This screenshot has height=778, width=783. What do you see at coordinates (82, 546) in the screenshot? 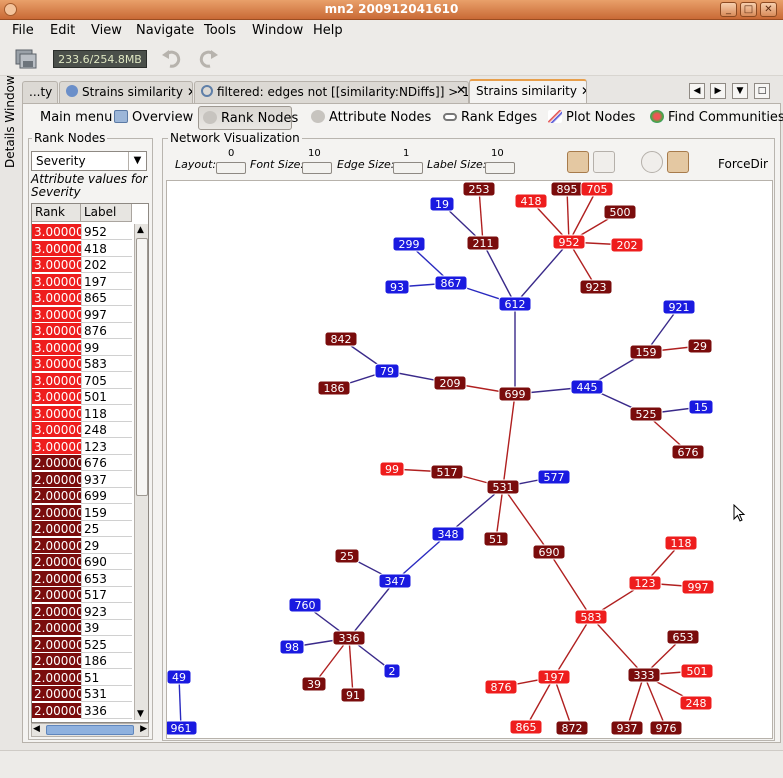
I see `table-row: 2.00000 29` at bounding box center [82, 546].